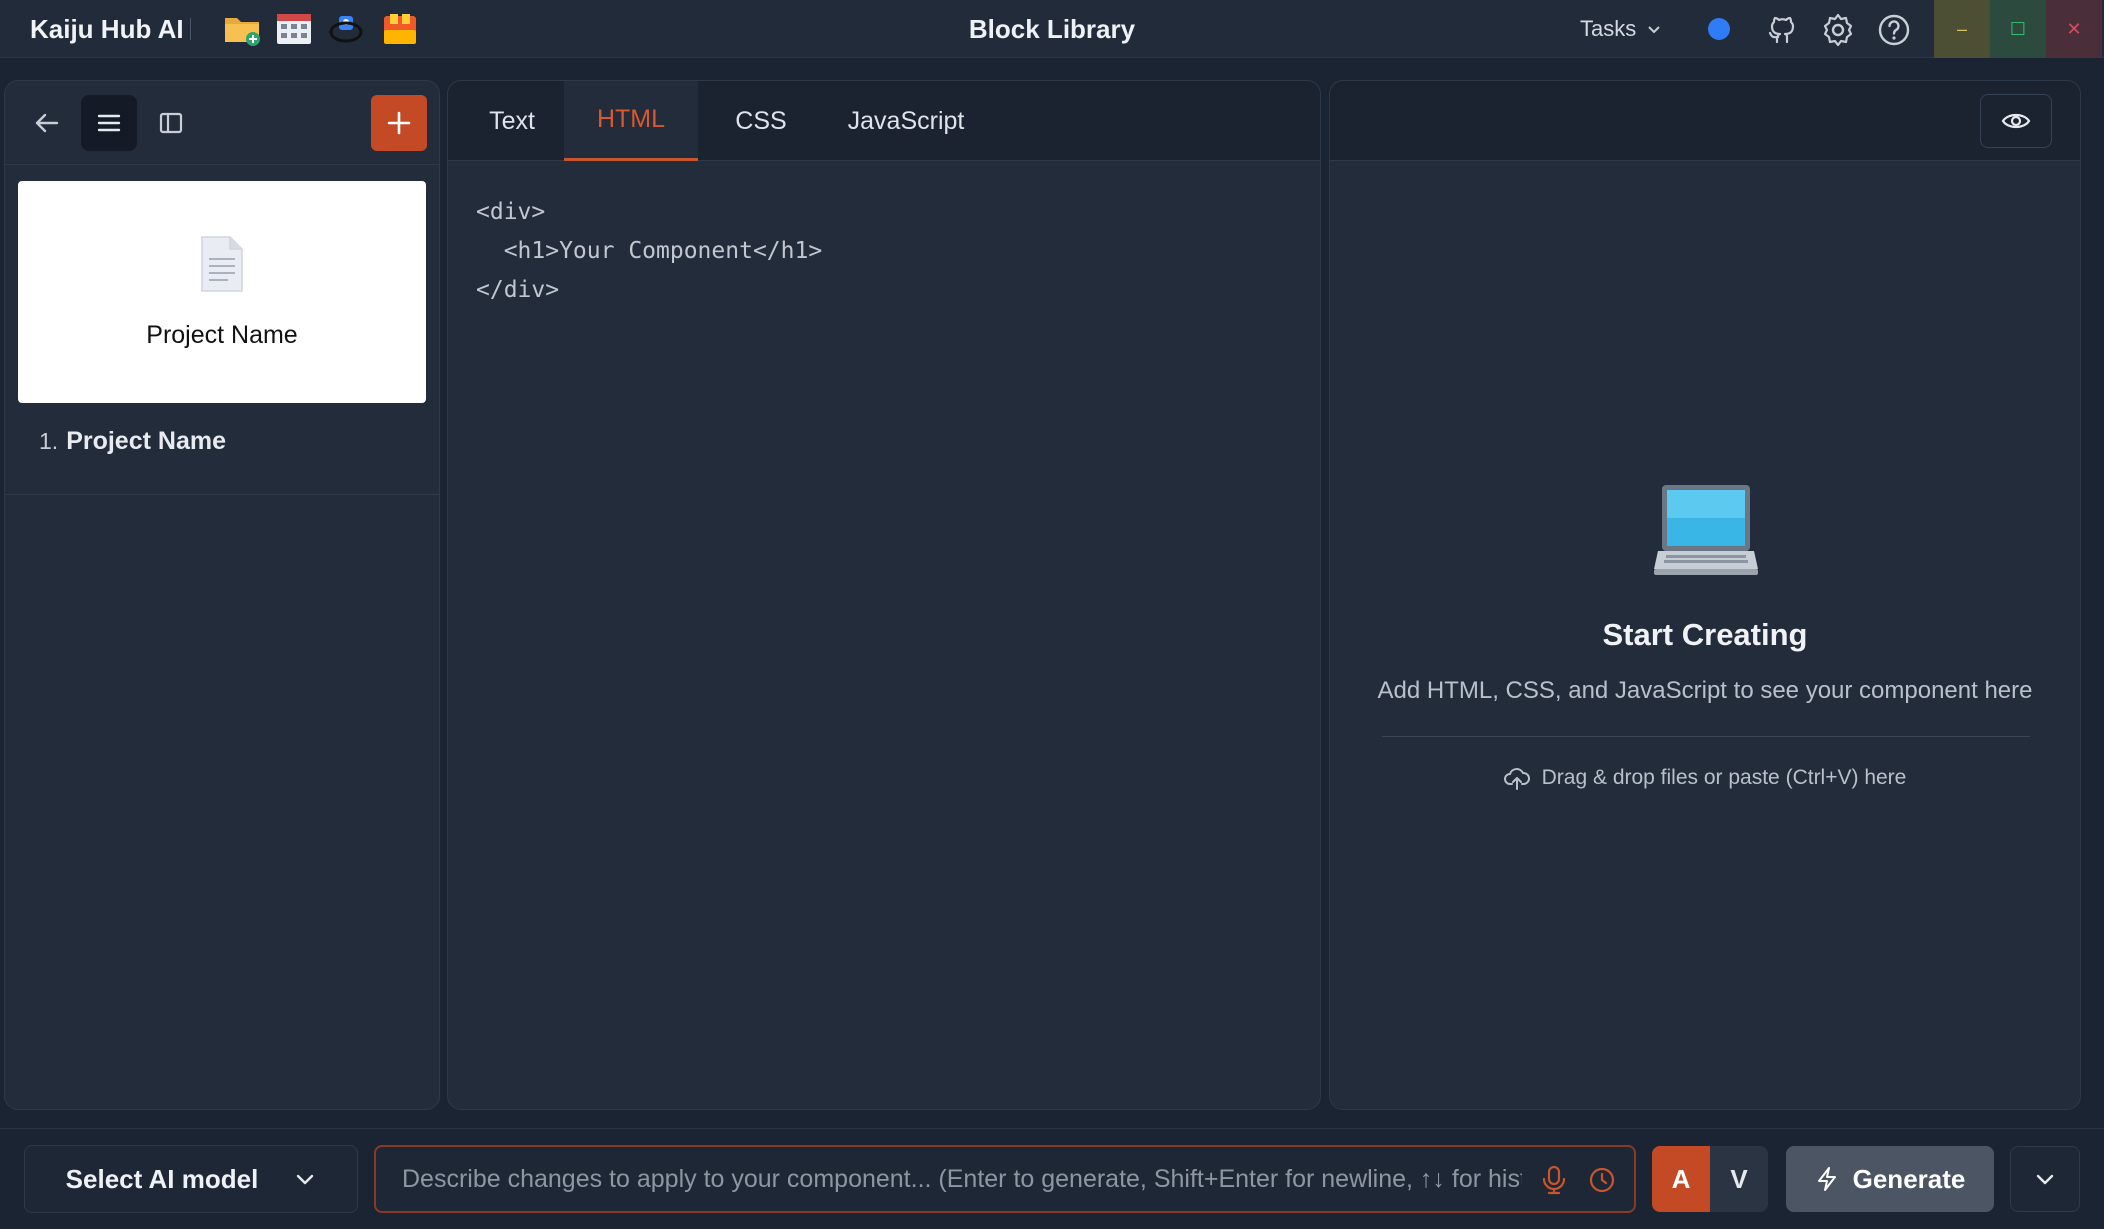 The height and width of the screenshot is (1229, 2104). What do you see at coordinates (1608, 28) in the screenshot?
I see `tasks-label: Tasks` at bounding box center [1608, 28].